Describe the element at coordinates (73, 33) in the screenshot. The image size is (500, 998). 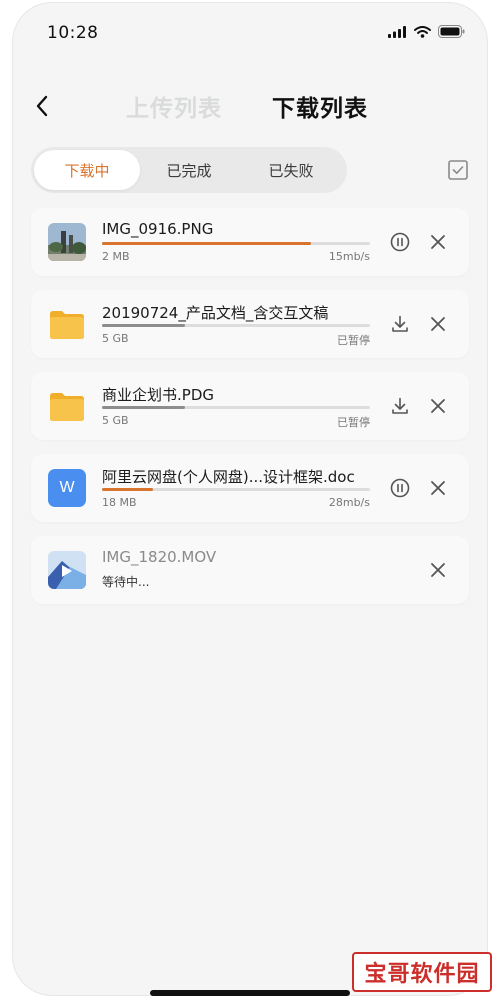
I see `status-time: 10:28` at that location.